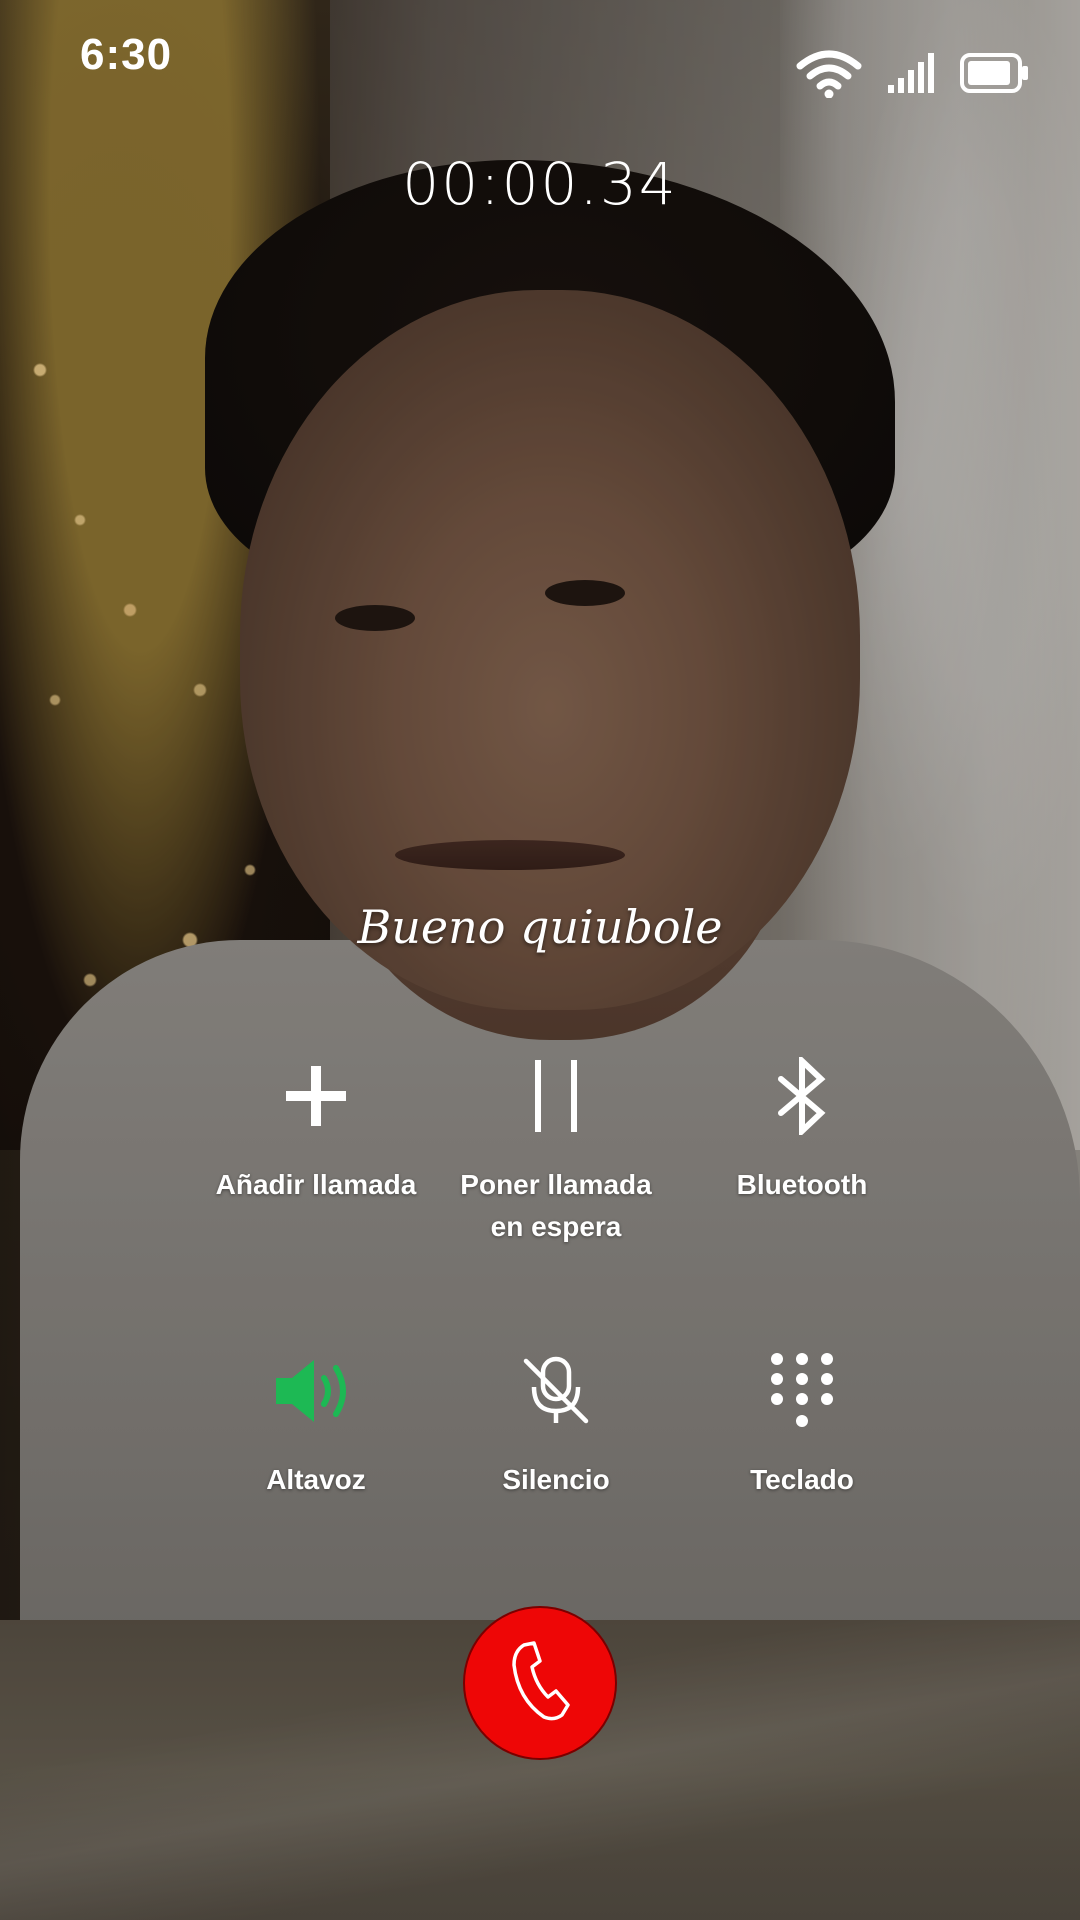 Image resolution: width=1080 pixels, height=1920 pixels. What do you see at coordinates (556, 1479) in the screenshot?
I see `mute-label: Silencio` at bounding box center [556, 1479].